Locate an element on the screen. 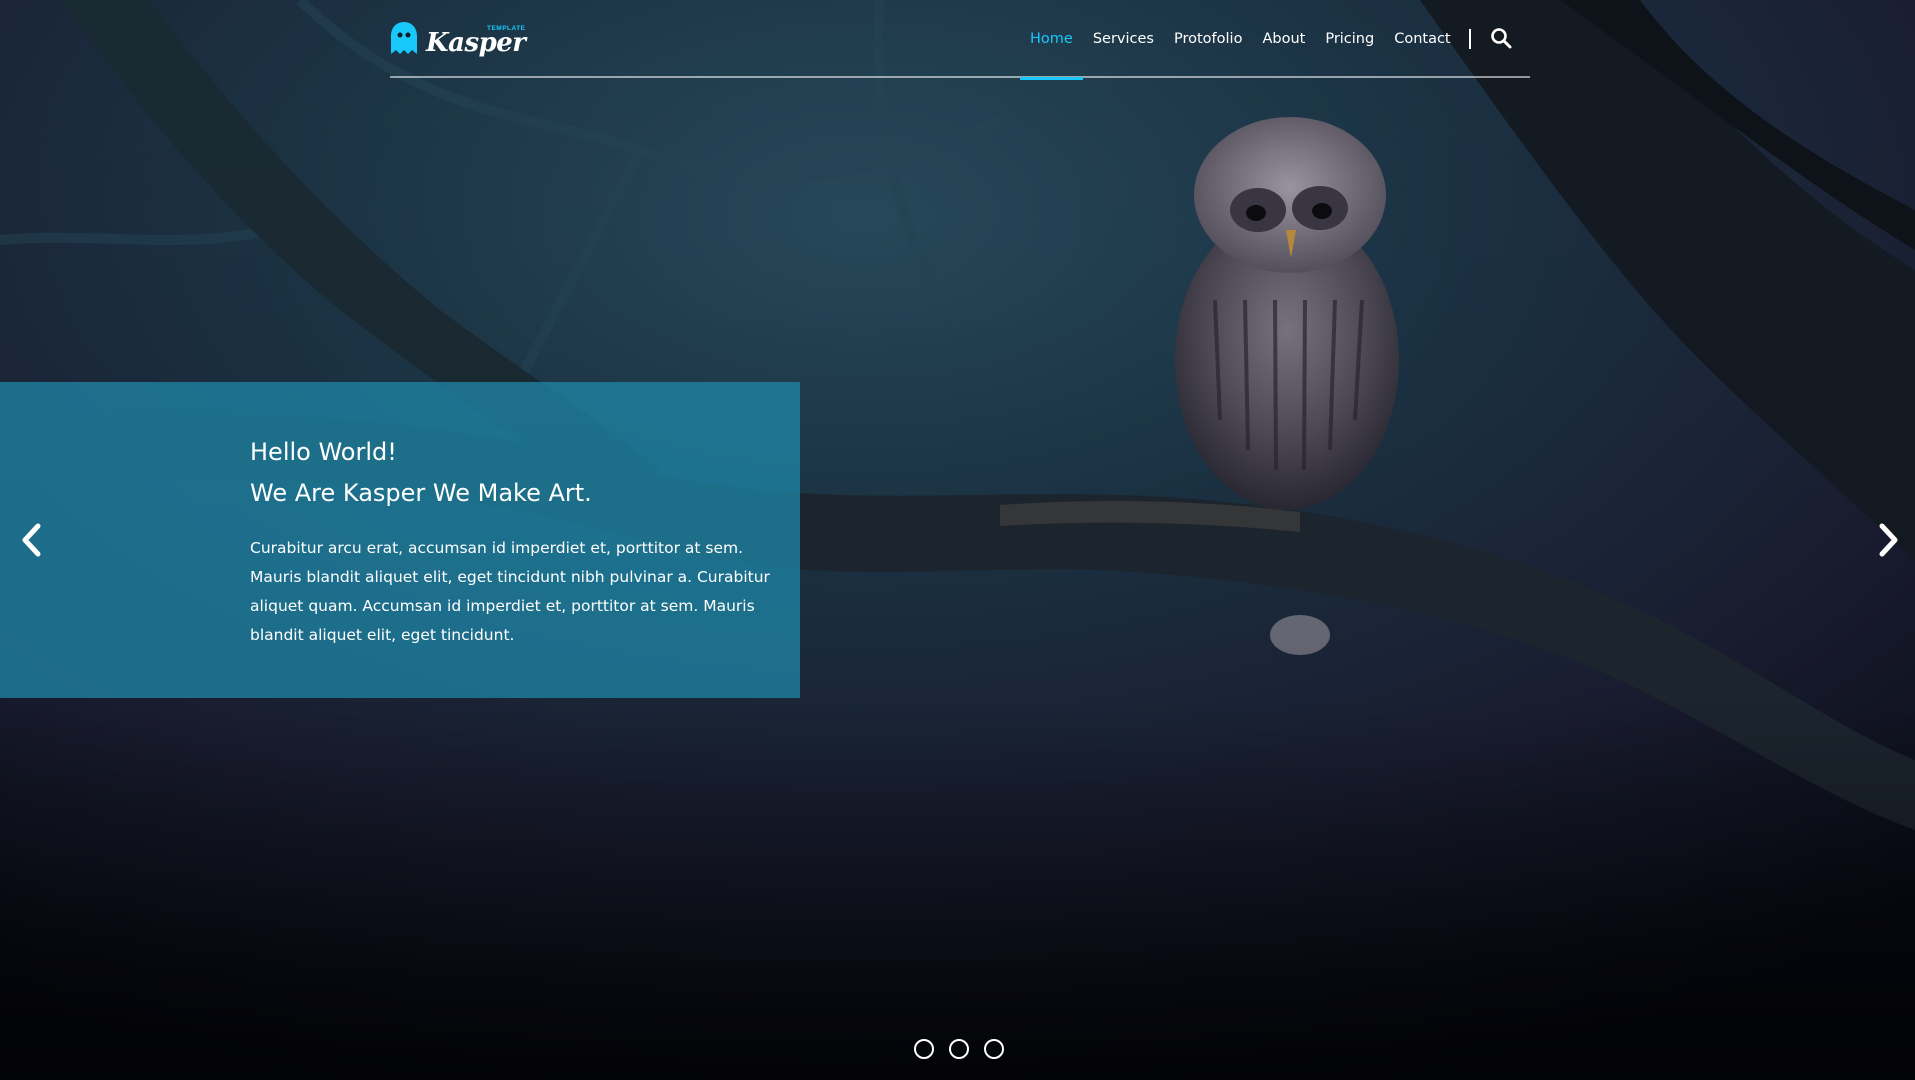 This screenshot has width=1915, height=1080. chevron-right-icon is located at coordinates (1888, 540).